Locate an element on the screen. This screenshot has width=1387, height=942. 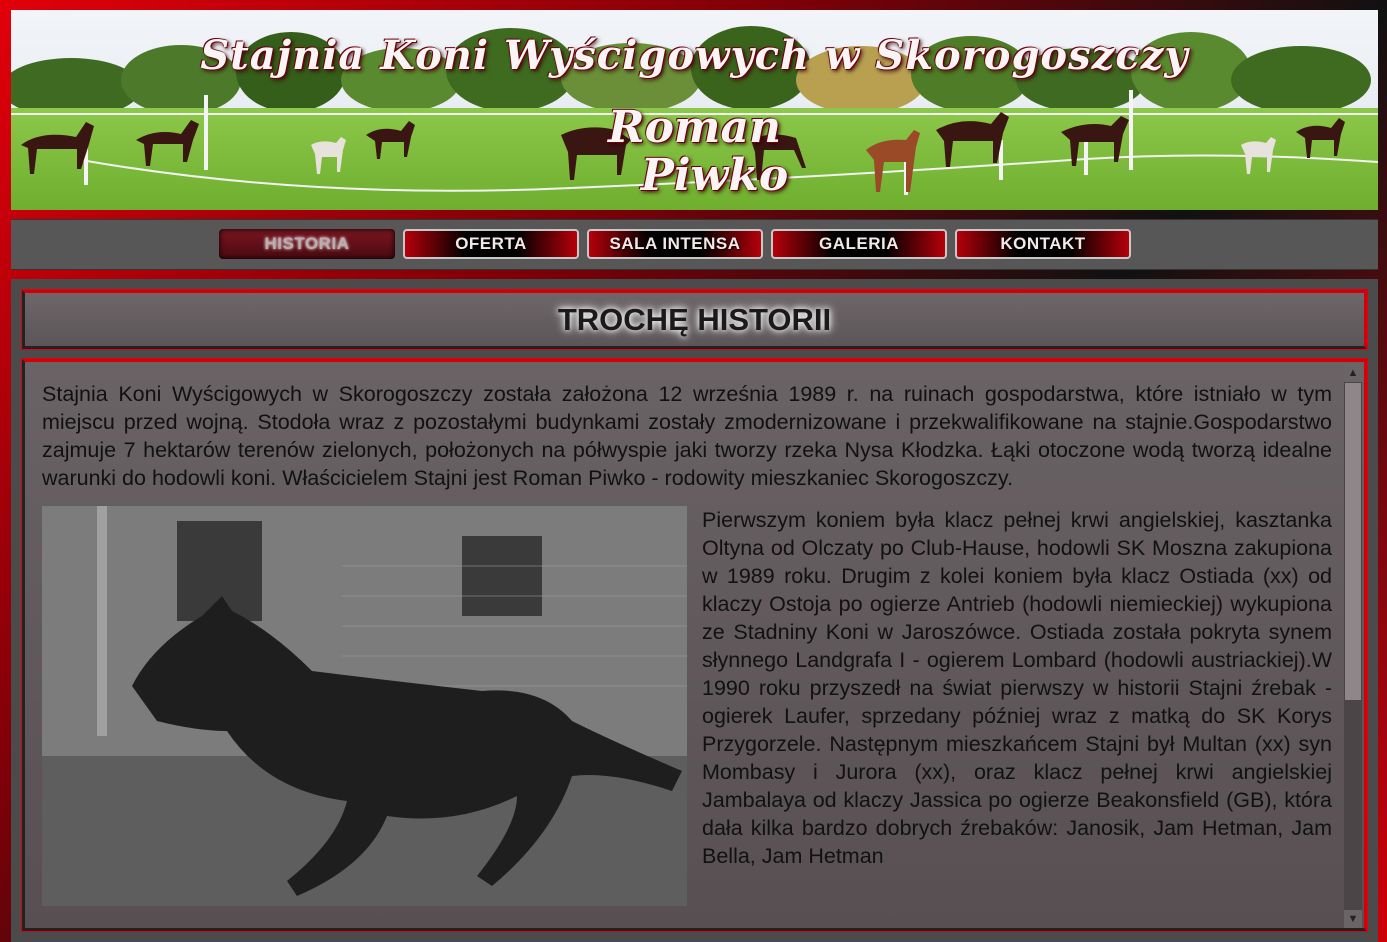
banner-owner-first-name: Roman is located at coordinates (694, 127).